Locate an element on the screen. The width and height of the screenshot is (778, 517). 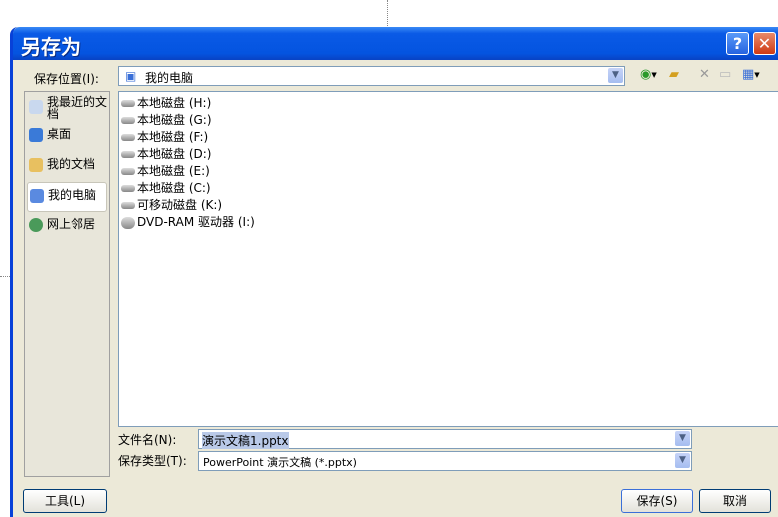
up-folder-icon: ▰ is located at coordinates (674, 74).